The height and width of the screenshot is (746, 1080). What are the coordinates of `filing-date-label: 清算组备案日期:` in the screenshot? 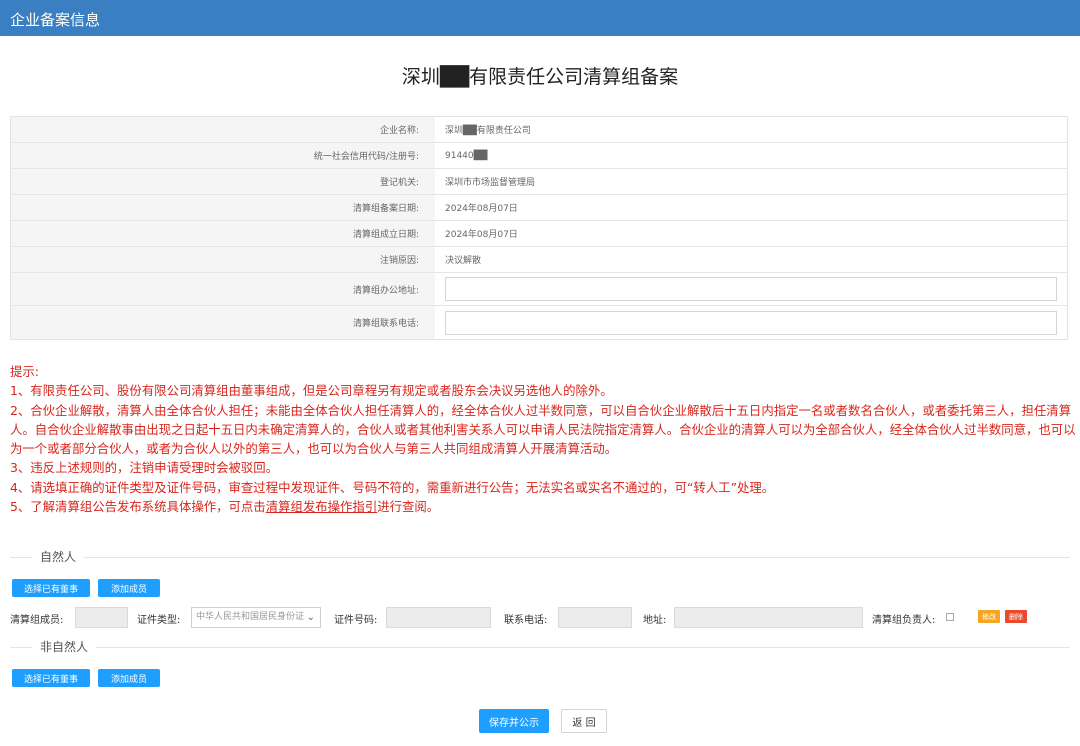 It's located at (223, 207).